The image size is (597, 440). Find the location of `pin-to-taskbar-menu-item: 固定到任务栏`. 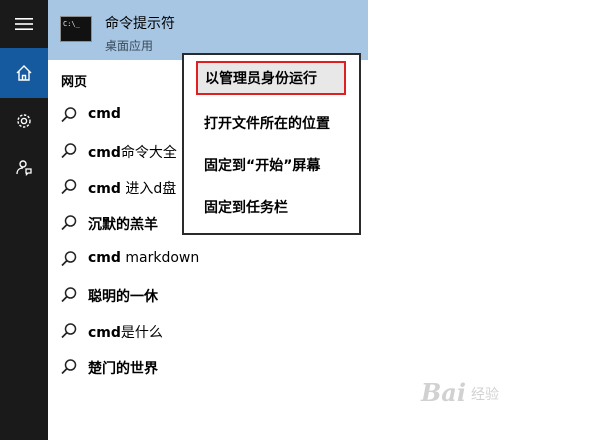

pin-to-taskbar-menu-item: 固定到任务栏 is located at coordinates (271, 207).